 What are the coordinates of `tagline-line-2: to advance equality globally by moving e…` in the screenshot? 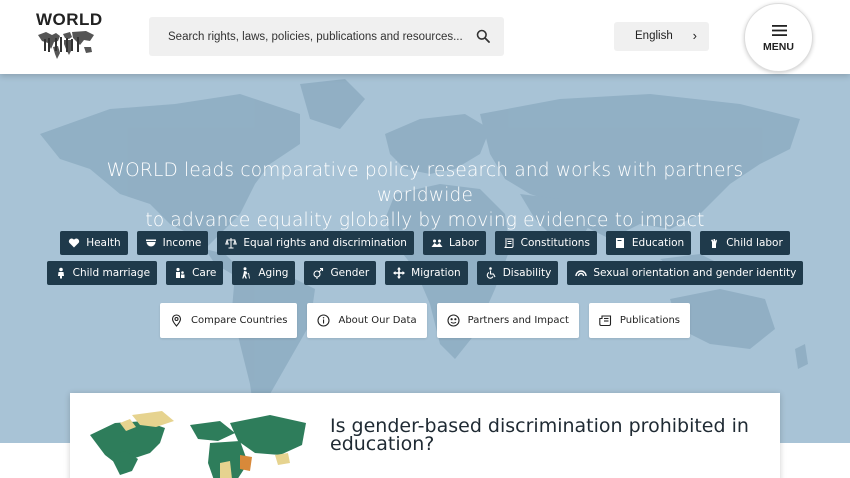 It's located at (425, 220).